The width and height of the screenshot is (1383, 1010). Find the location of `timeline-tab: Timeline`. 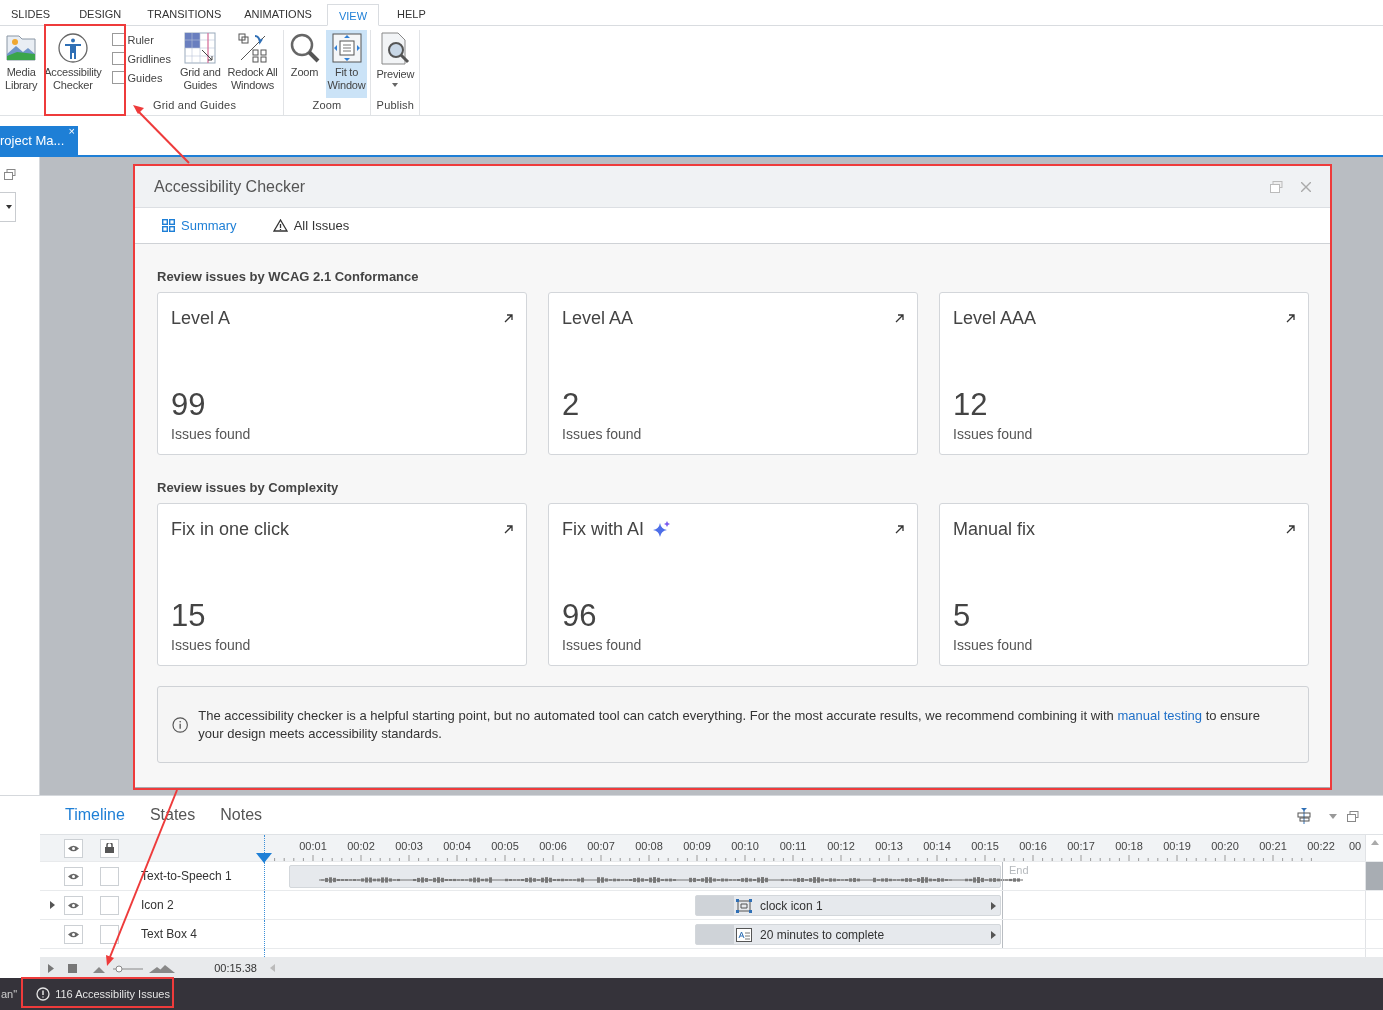

timeline-tab: Timeline is located at coordinates (95, 815).